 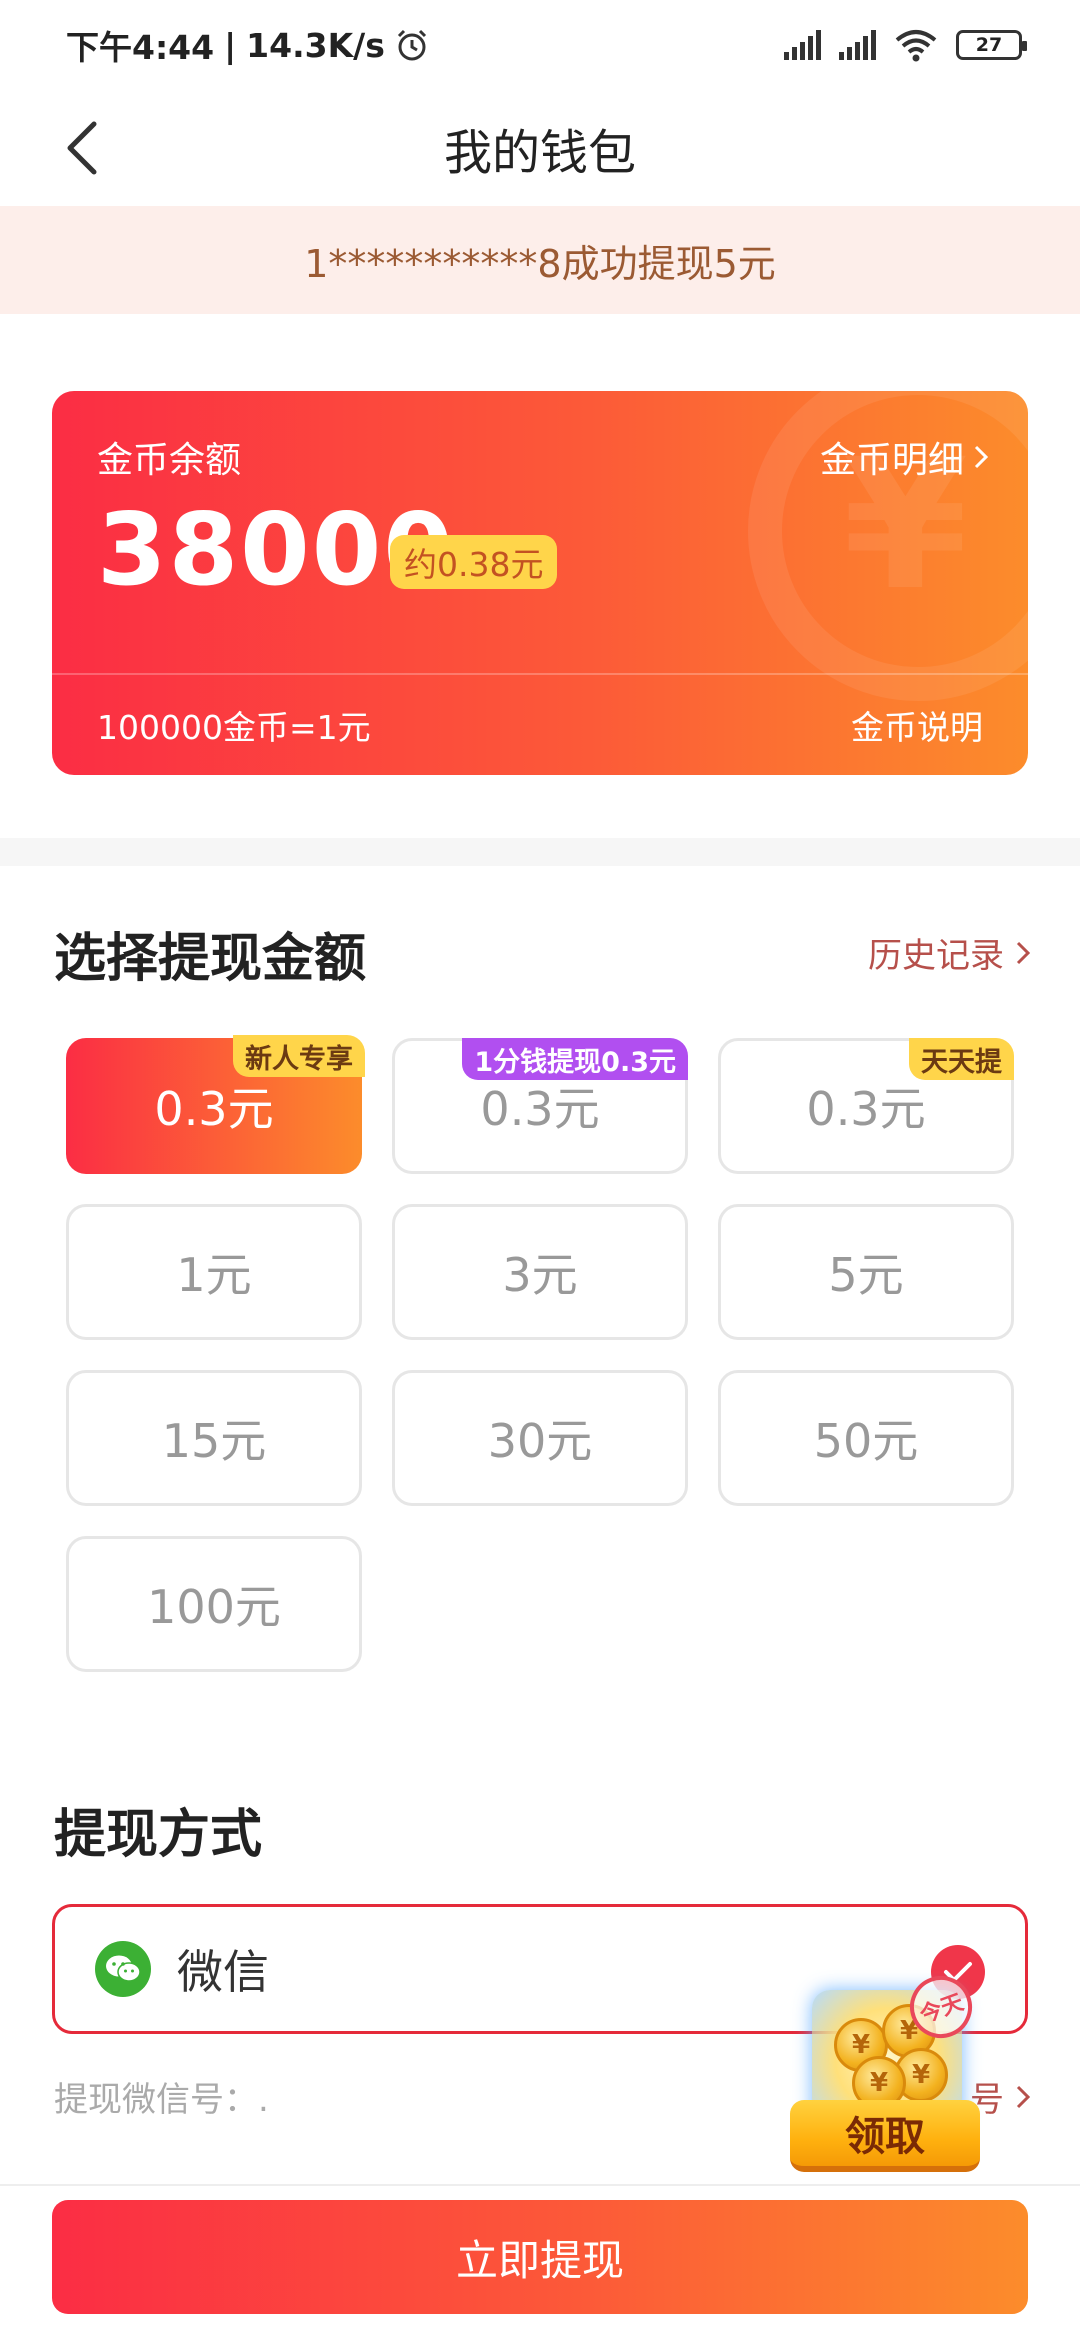 I want to click on amount-option-4: 3元, so click(x=540, y=1272).